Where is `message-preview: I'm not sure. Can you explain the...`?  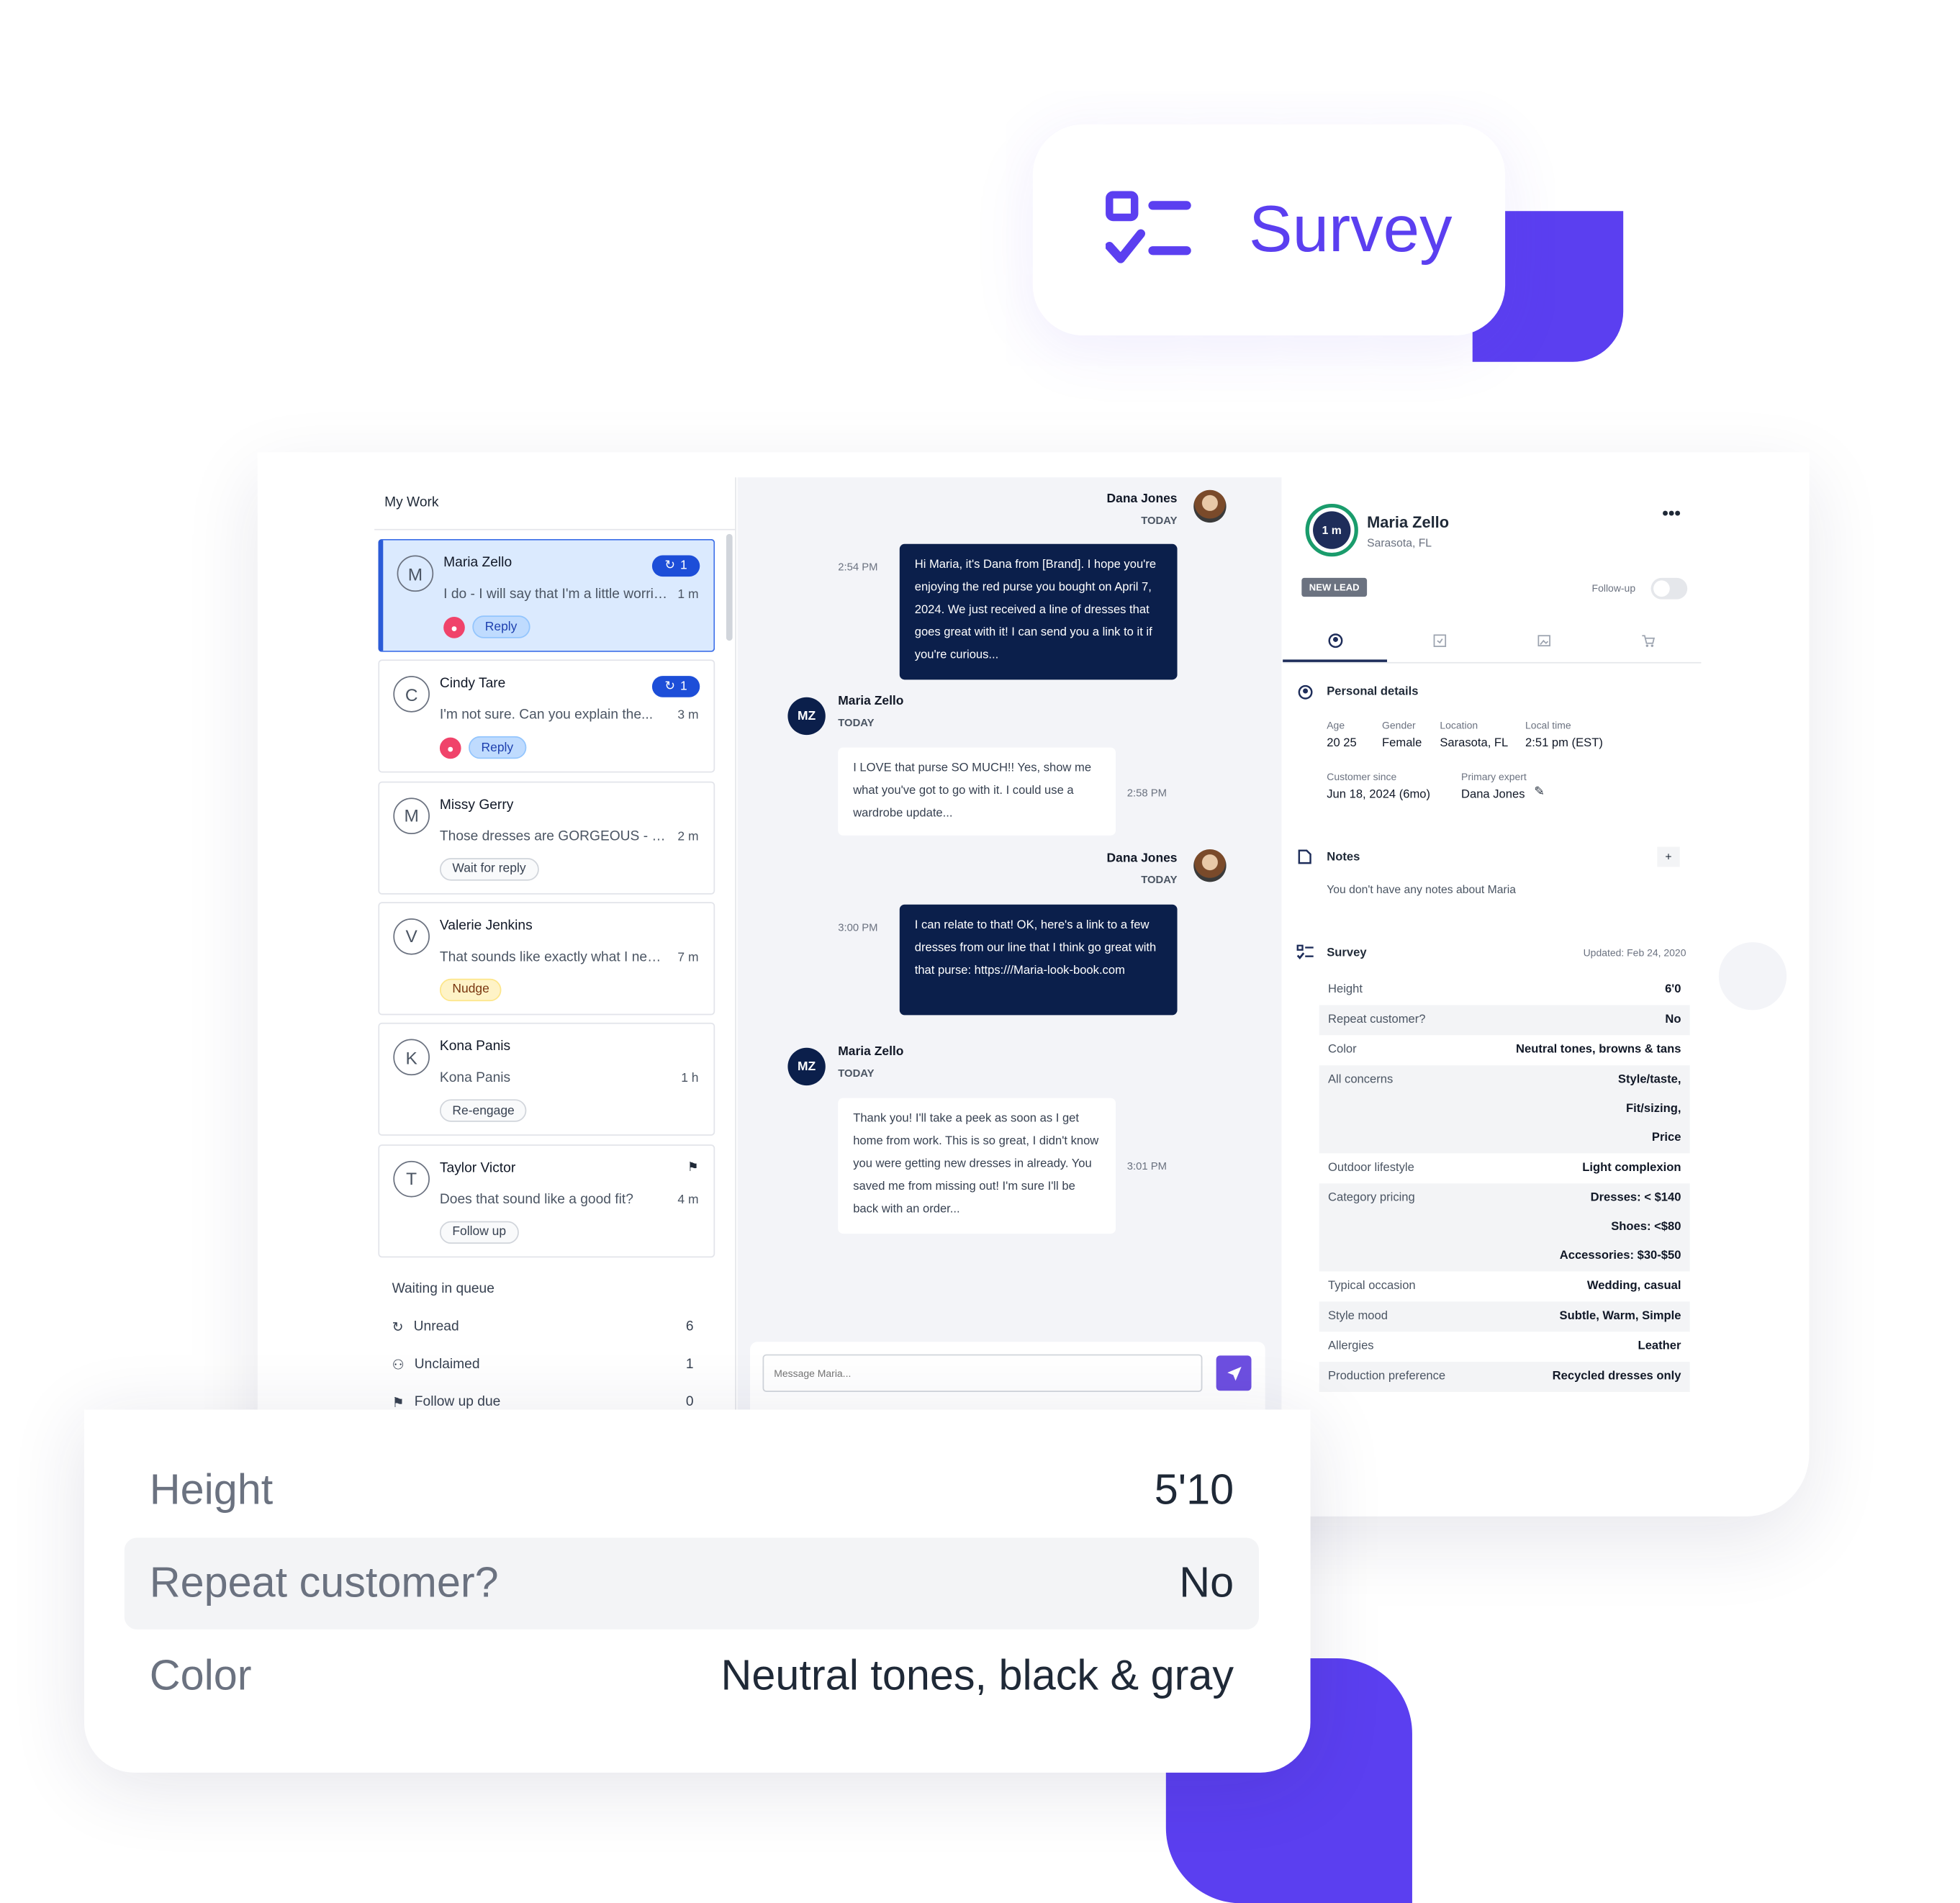
message-preview: I'm not sure. Can you explain the... is located at coordinates (546, 715).